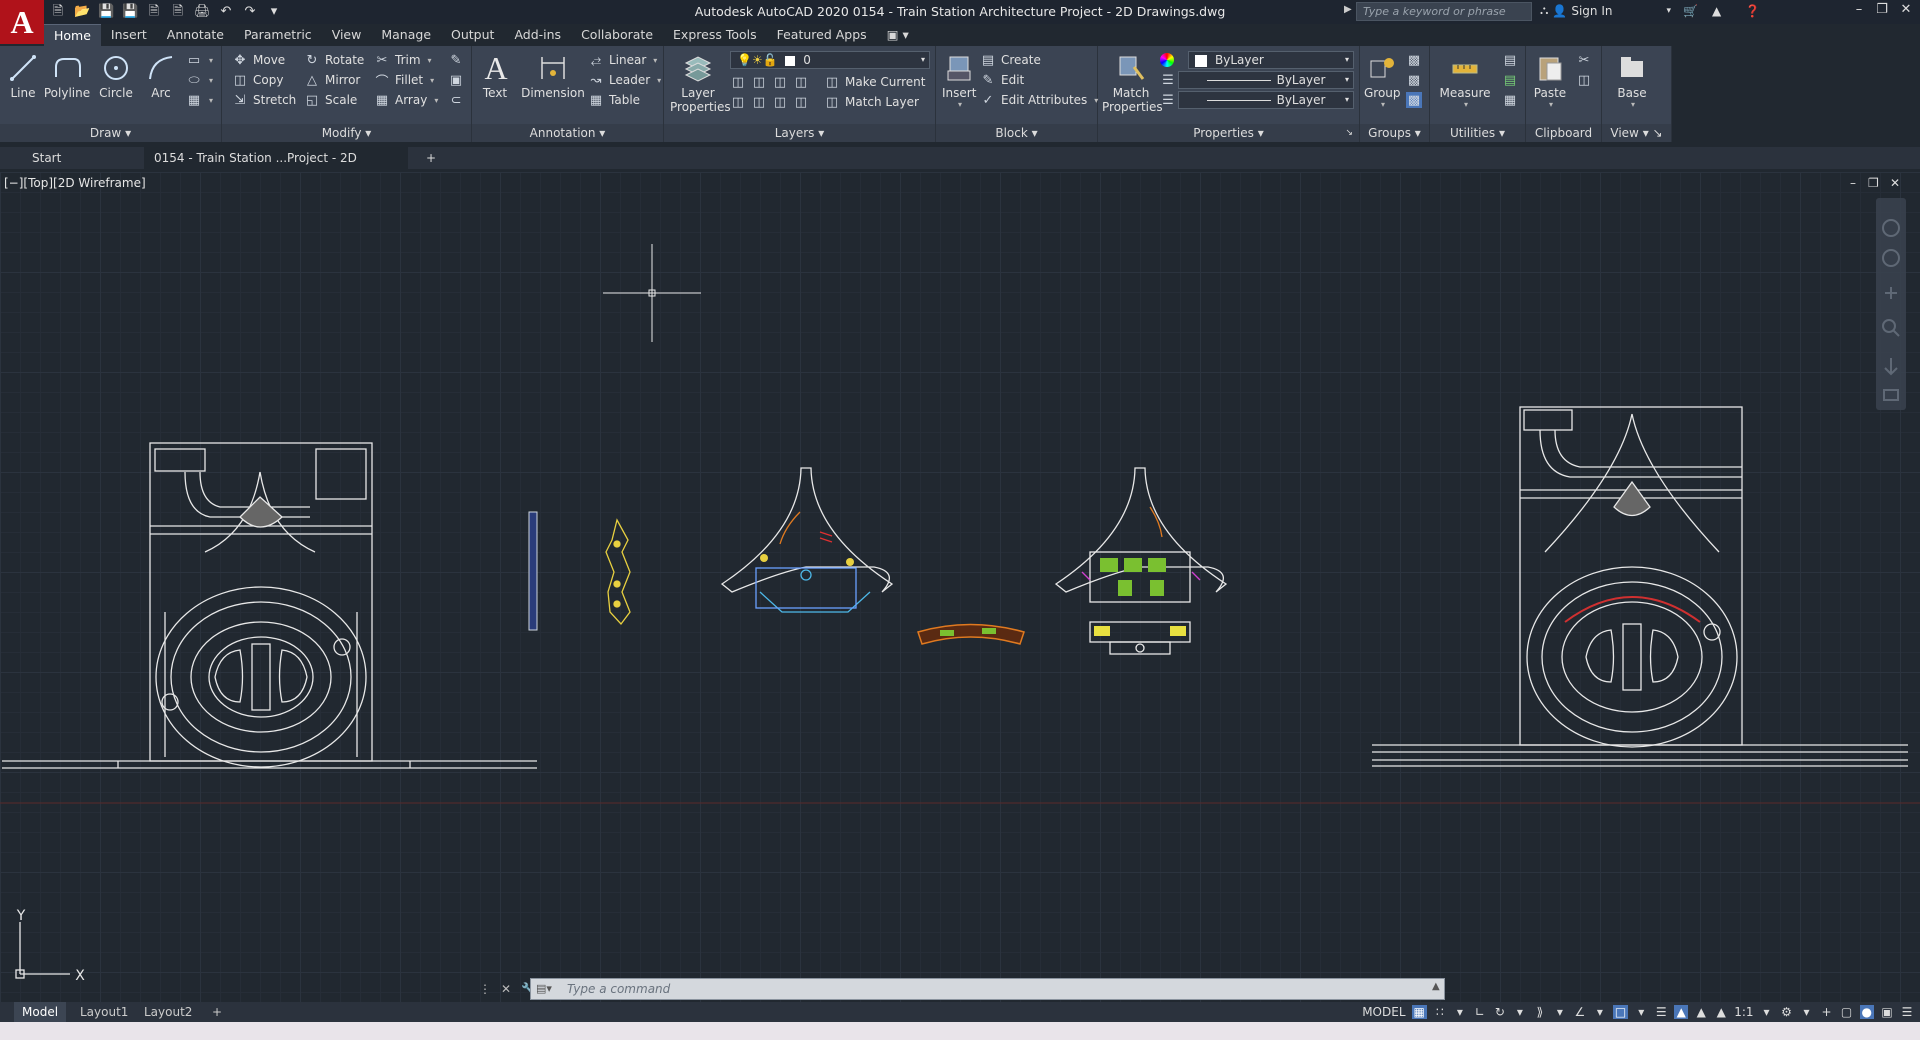 This screenshot has height=1040, width=1920. I want to click on layer-tools-row-2: ◫ ◫ ◫ ◫, so click(769, 102).